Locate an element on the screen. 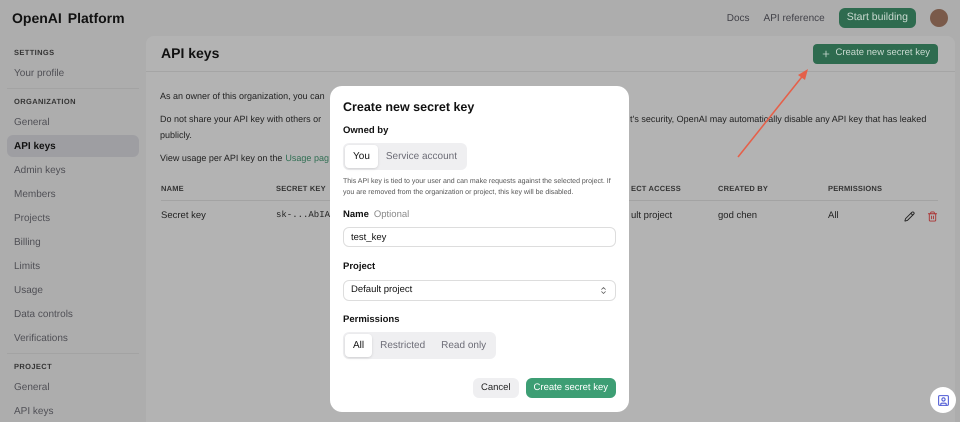  sidebar-item: Verifications is located at coordinates (73, 338).